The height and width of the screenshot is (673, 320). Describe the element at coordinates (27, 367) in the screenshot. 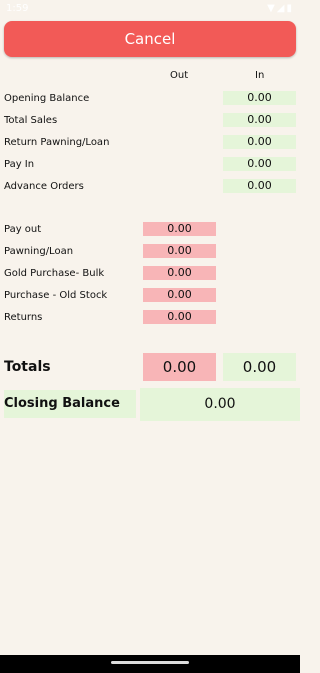

I see `totals-label: Totals` at that location.